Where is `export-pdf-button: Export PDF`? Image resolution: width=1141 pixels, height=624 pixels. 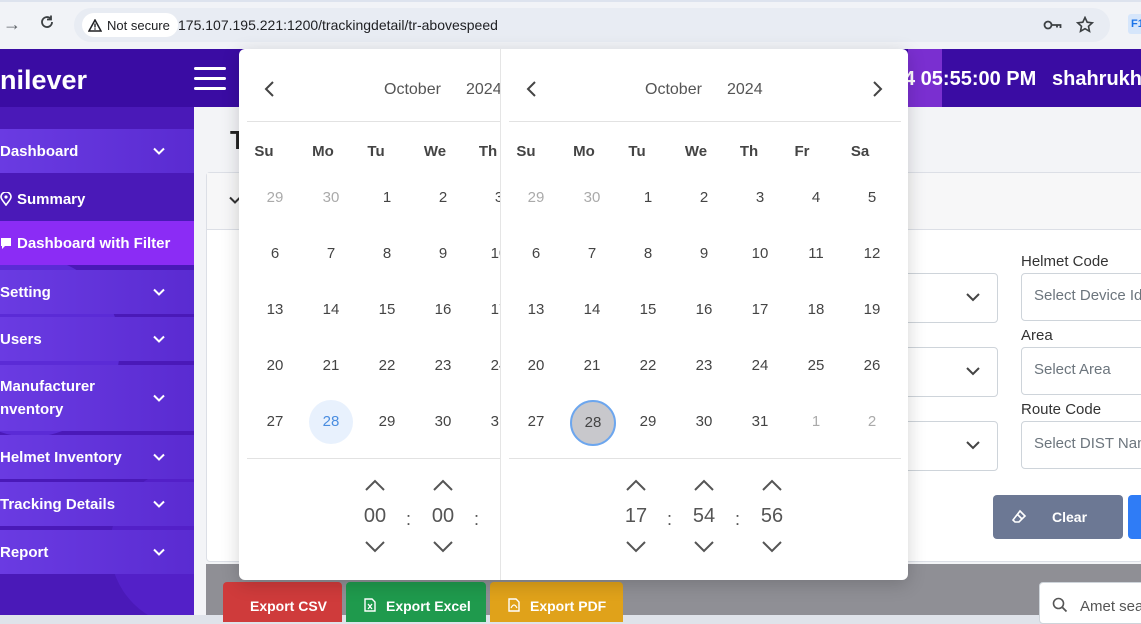
export-pdf-button: Export PDF is located at coordinates (556, 602).